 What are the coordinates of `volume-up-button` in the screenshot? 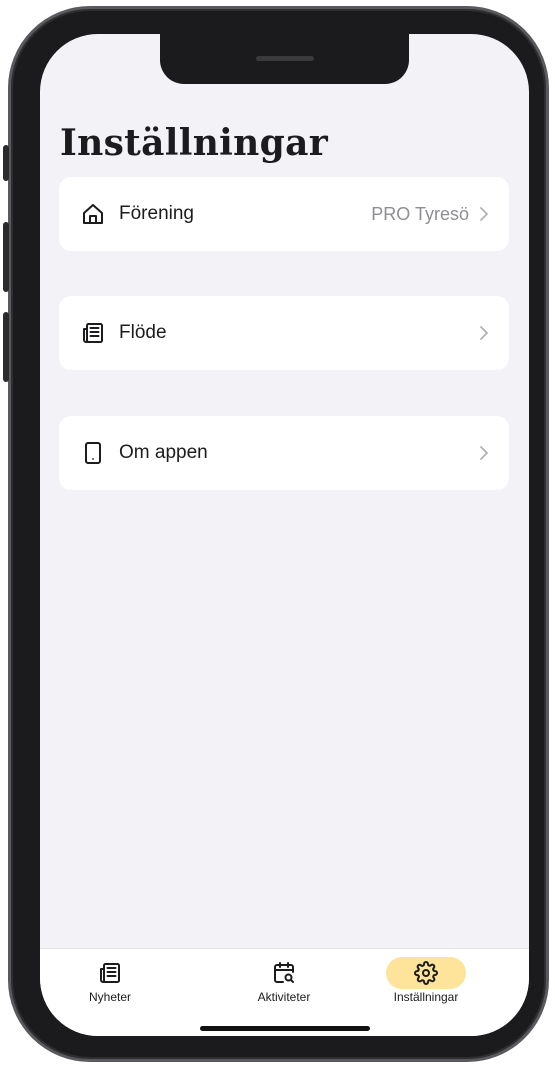 It's located at (6, 257).